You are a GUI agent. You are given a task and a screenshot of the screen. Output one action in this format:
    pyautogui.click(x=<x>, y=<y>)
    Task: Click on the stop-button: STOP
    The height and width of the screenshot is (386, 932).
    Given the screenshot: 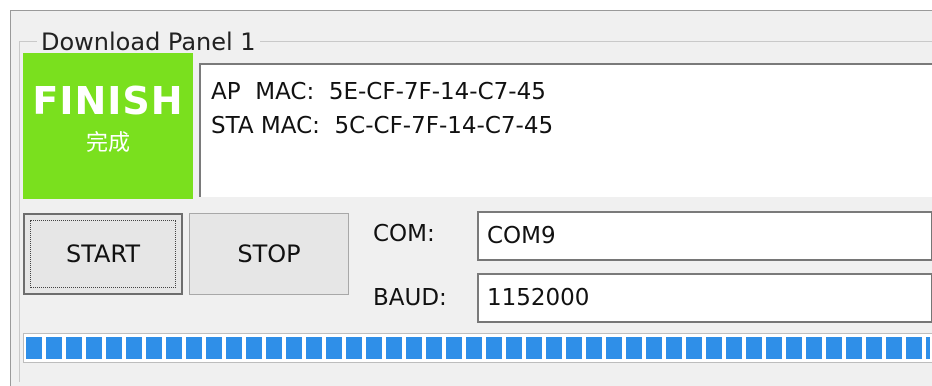 What is the action you would take?
    pyautogui.click(x=269, y=254)
    